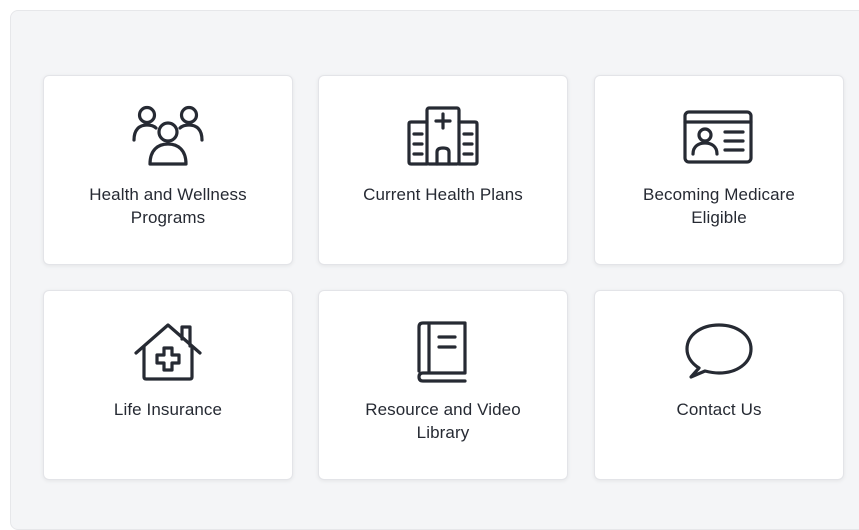 Image resolution: width=859 pixels, height=530 pixels. I want to click on card-label: Contact Us, so click(719, 409).